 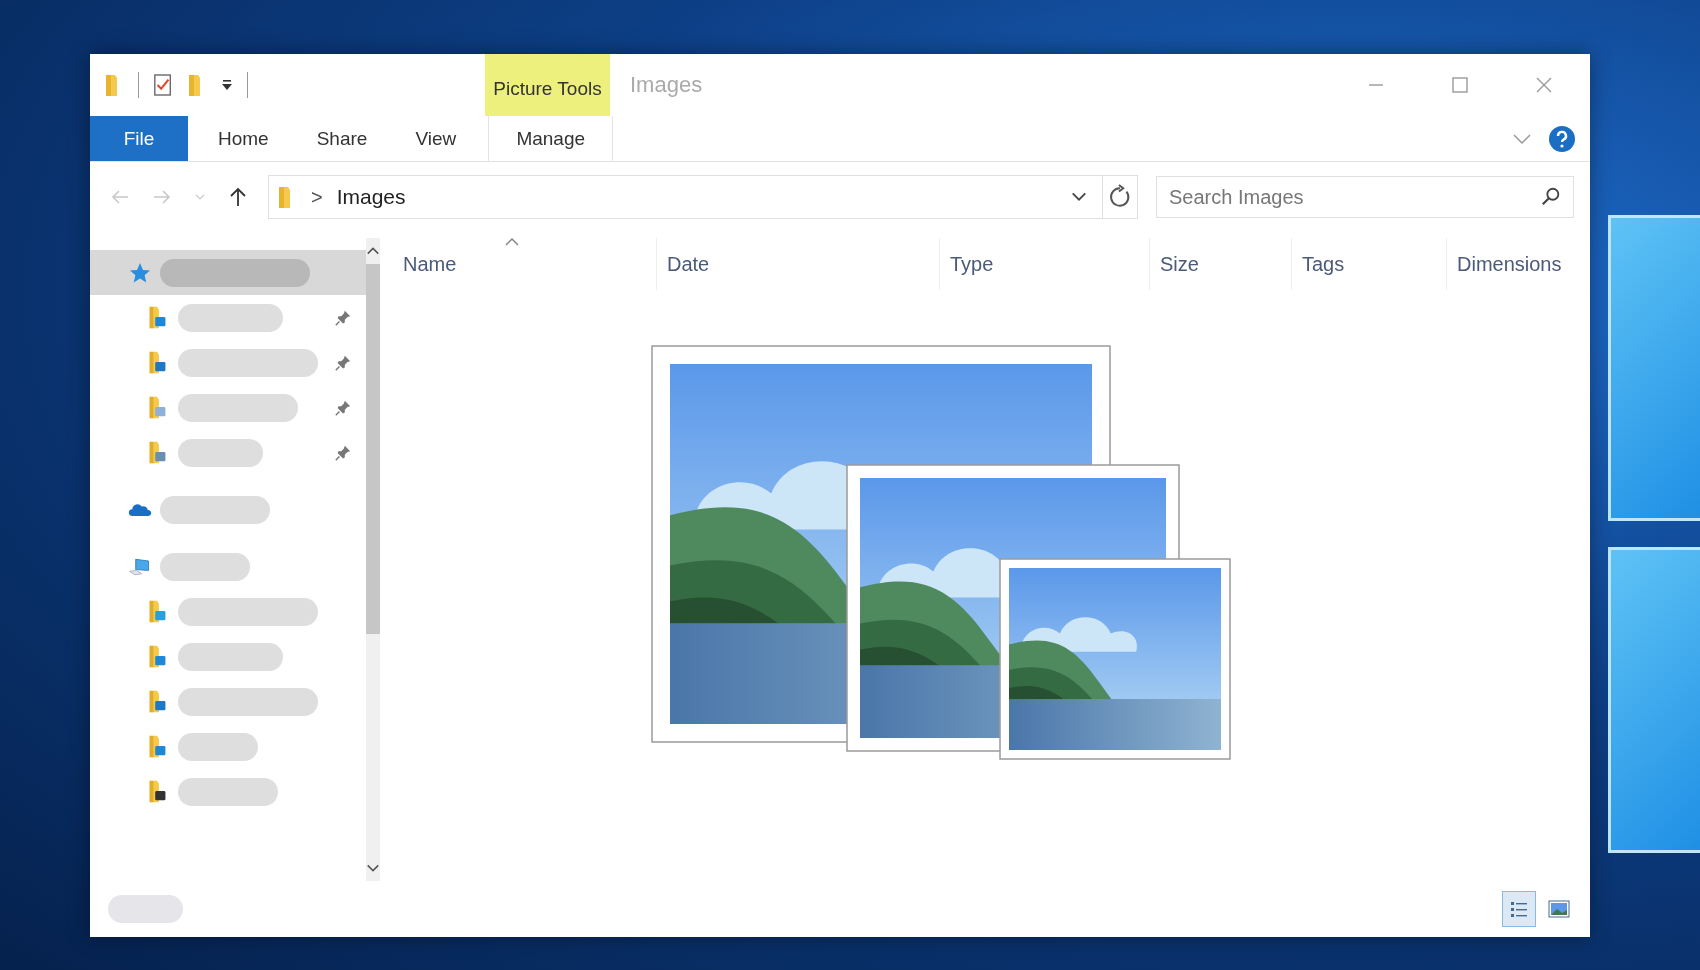 What do you see at coordinates (1369, 264) in the screenshot?
I see `column-header: Tags` at bounding box center [1369, 264].